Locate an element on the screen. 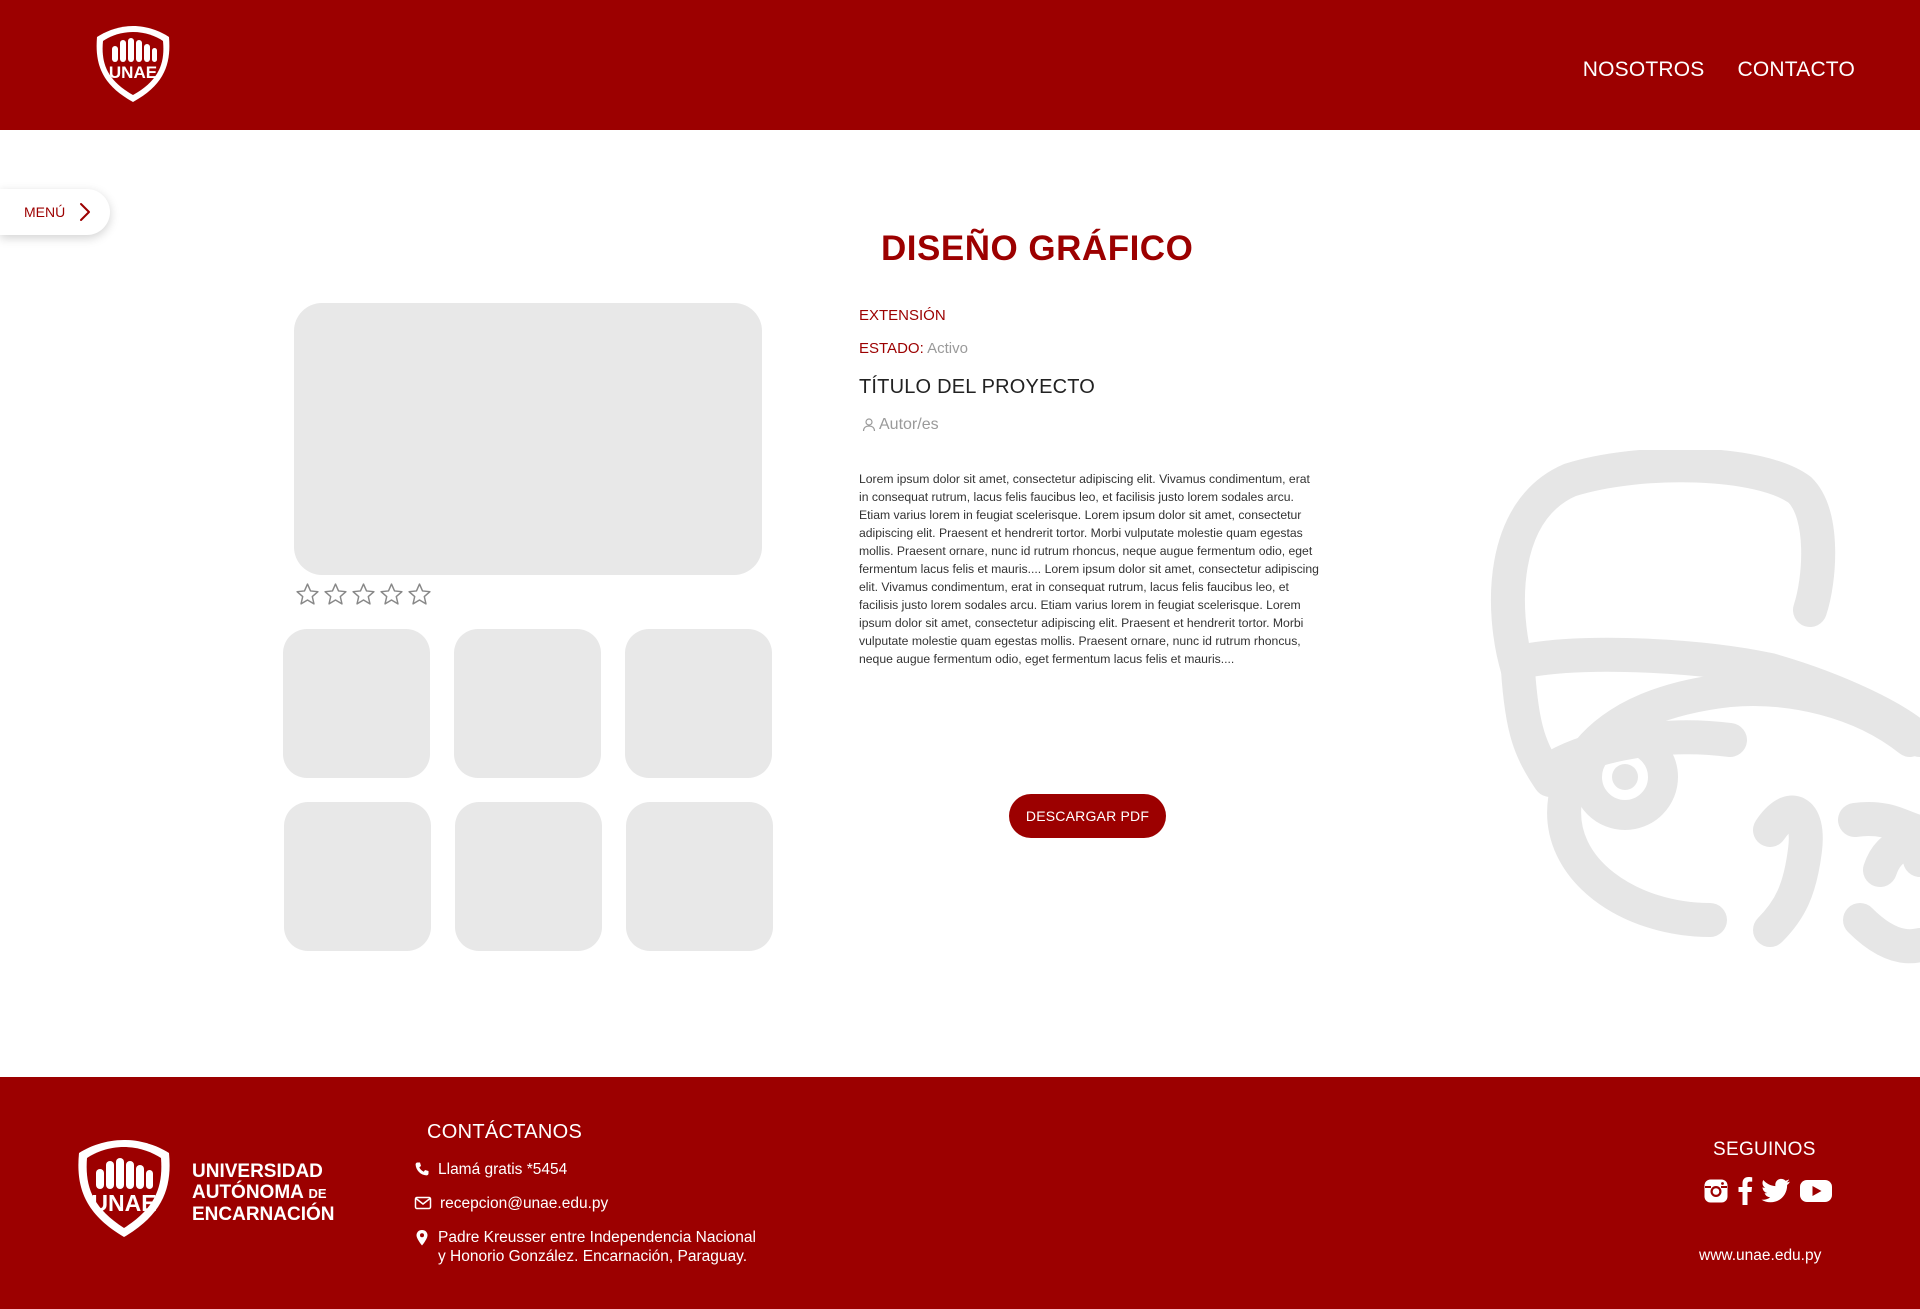  follow-title: SEGUINOS is located at coordinates (1764, 1149).